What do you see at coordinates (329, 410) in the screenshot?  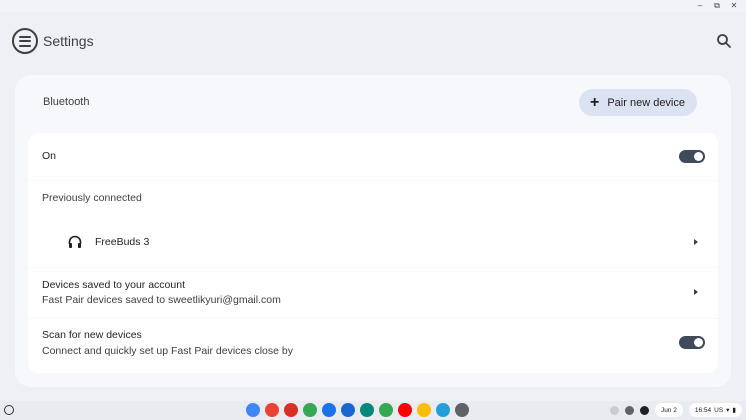 I see `files-app-icon` at bounding box center [329, 410].